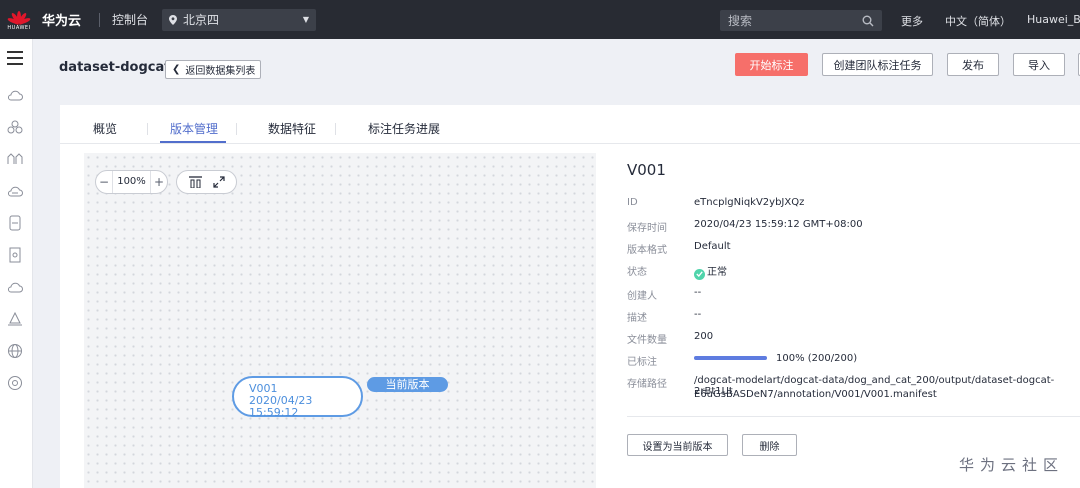  I want to click on more-menu: 更多, so click(912, 21).